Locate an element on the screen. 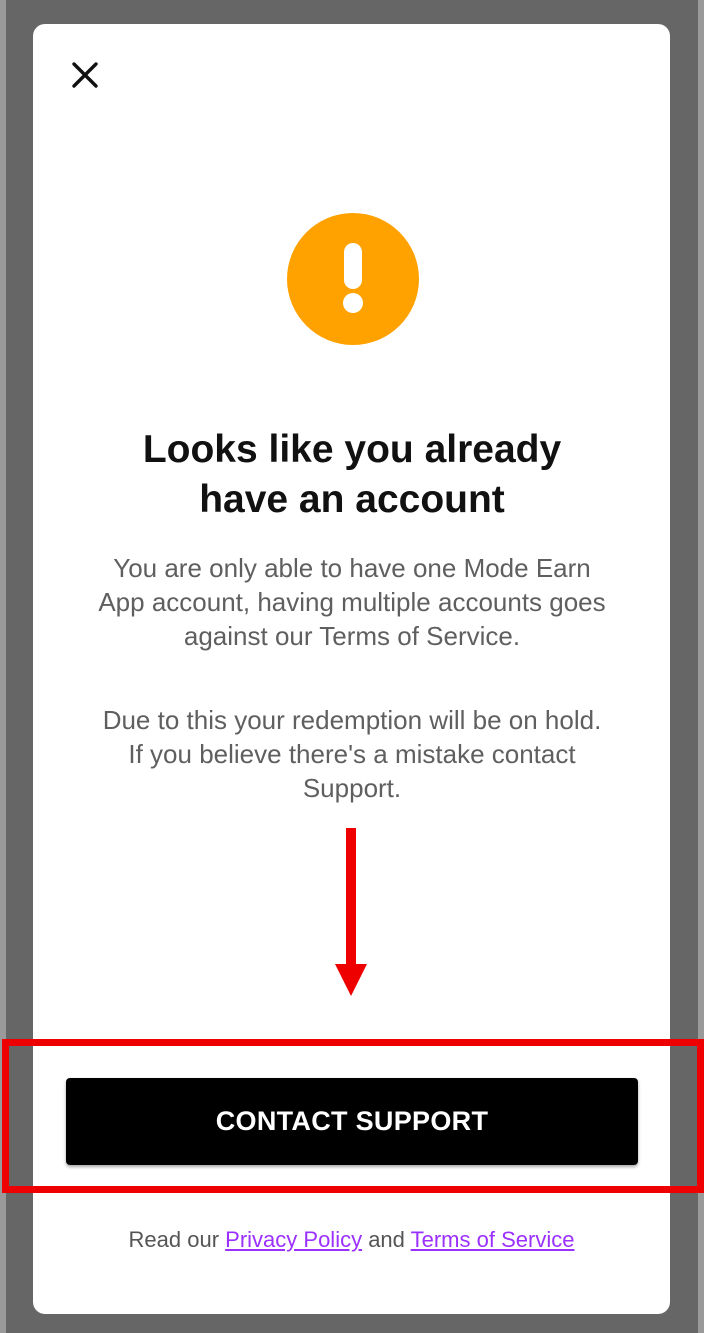  close-icon is located at coordinates (85, 75).